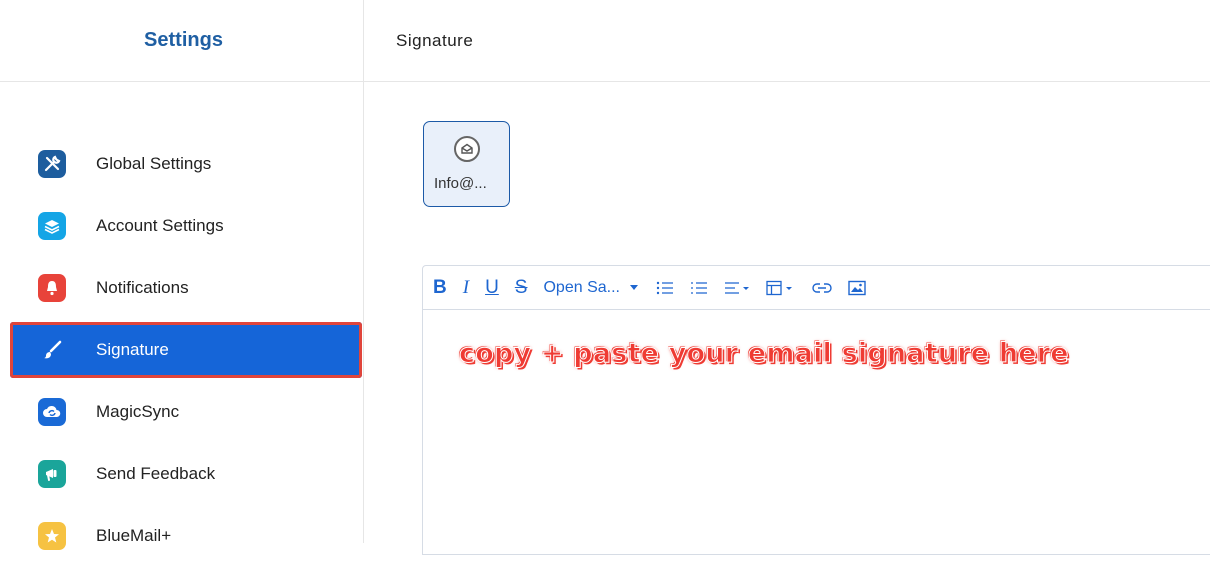 The width and height of the screenshot is (1210, 567). I want to click on sidebar-header: Settings, so click(181, 41).